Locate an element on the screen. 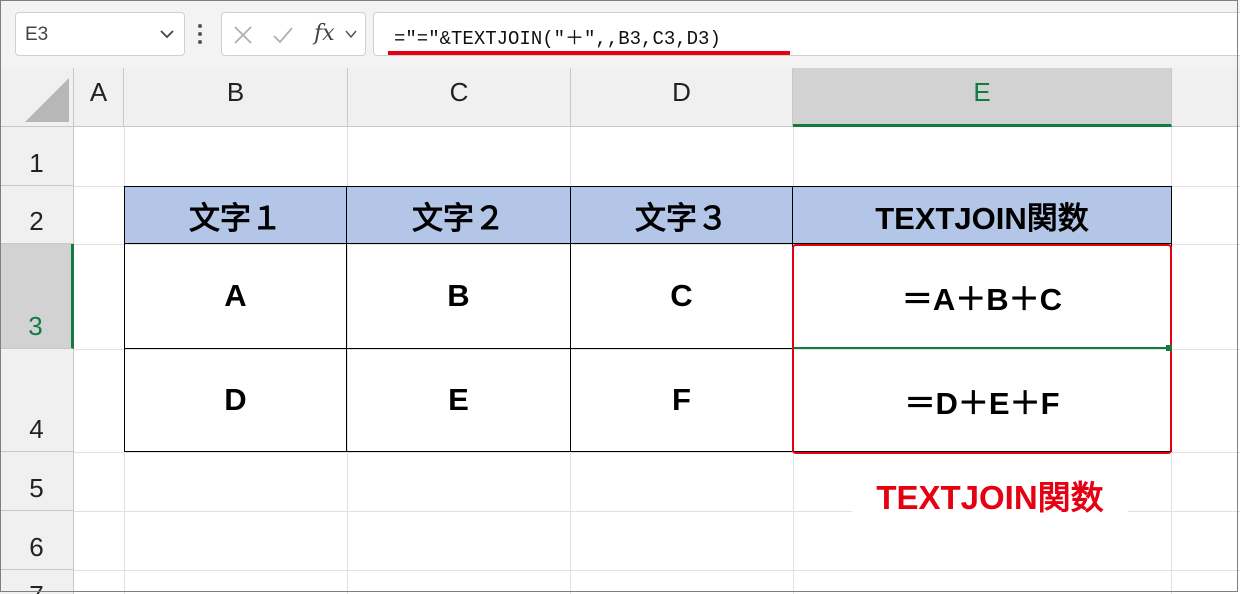 Image resolution: width=1240 pixels, height=594 pixels. formula-text: ="="&TEXTJOIN("＋",,B3,C3,D3) is located at coordinates (557, 39).